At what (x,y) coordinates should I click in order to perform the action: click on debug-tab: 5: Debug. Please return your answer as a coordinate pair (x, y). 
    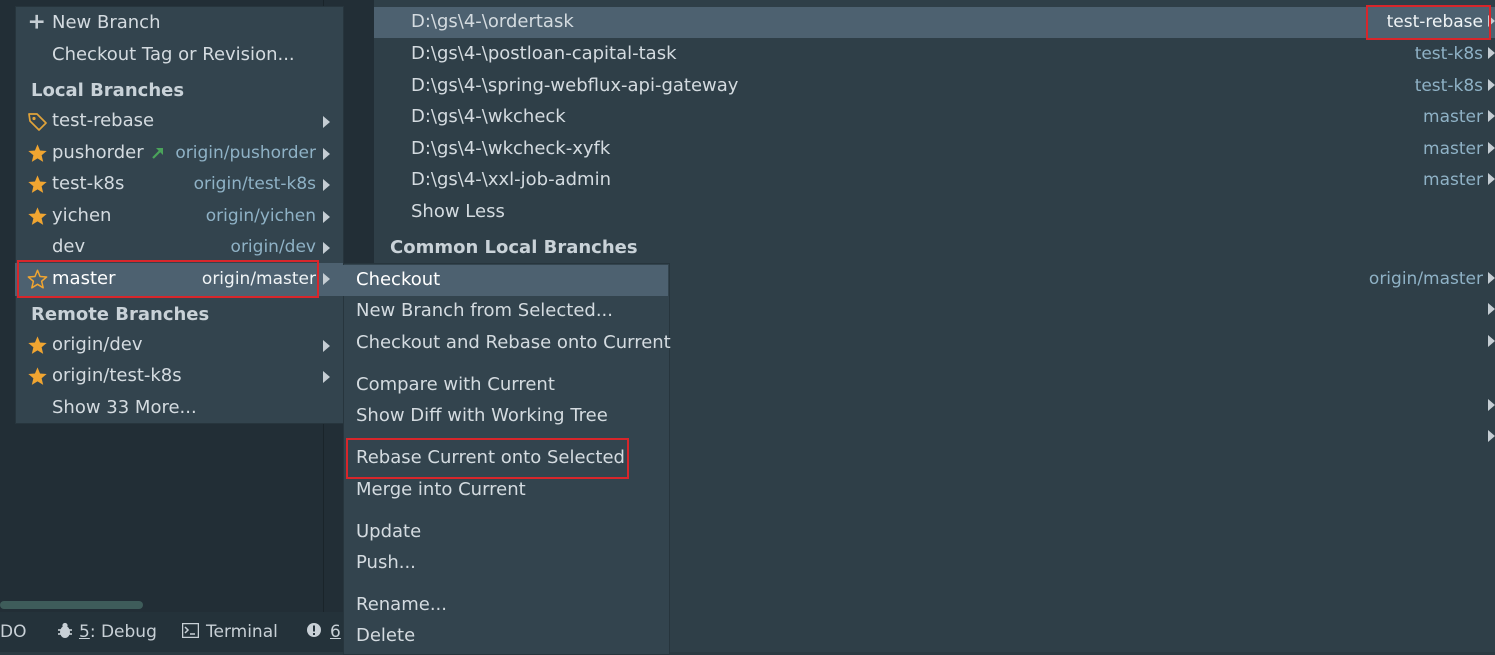
    Looking at the image, I should click on (107, 632).